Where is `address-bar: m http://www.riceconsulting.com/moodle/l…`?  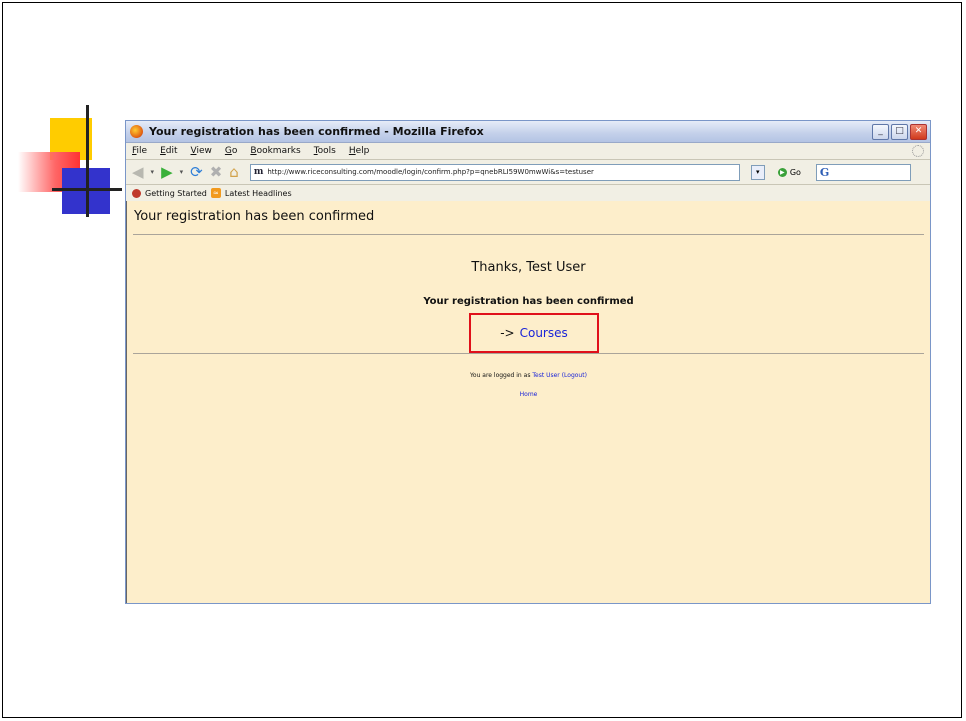 address-bar: m http://www.riceconsulting.com/moodle/l… is located at coordinates (494, 172).